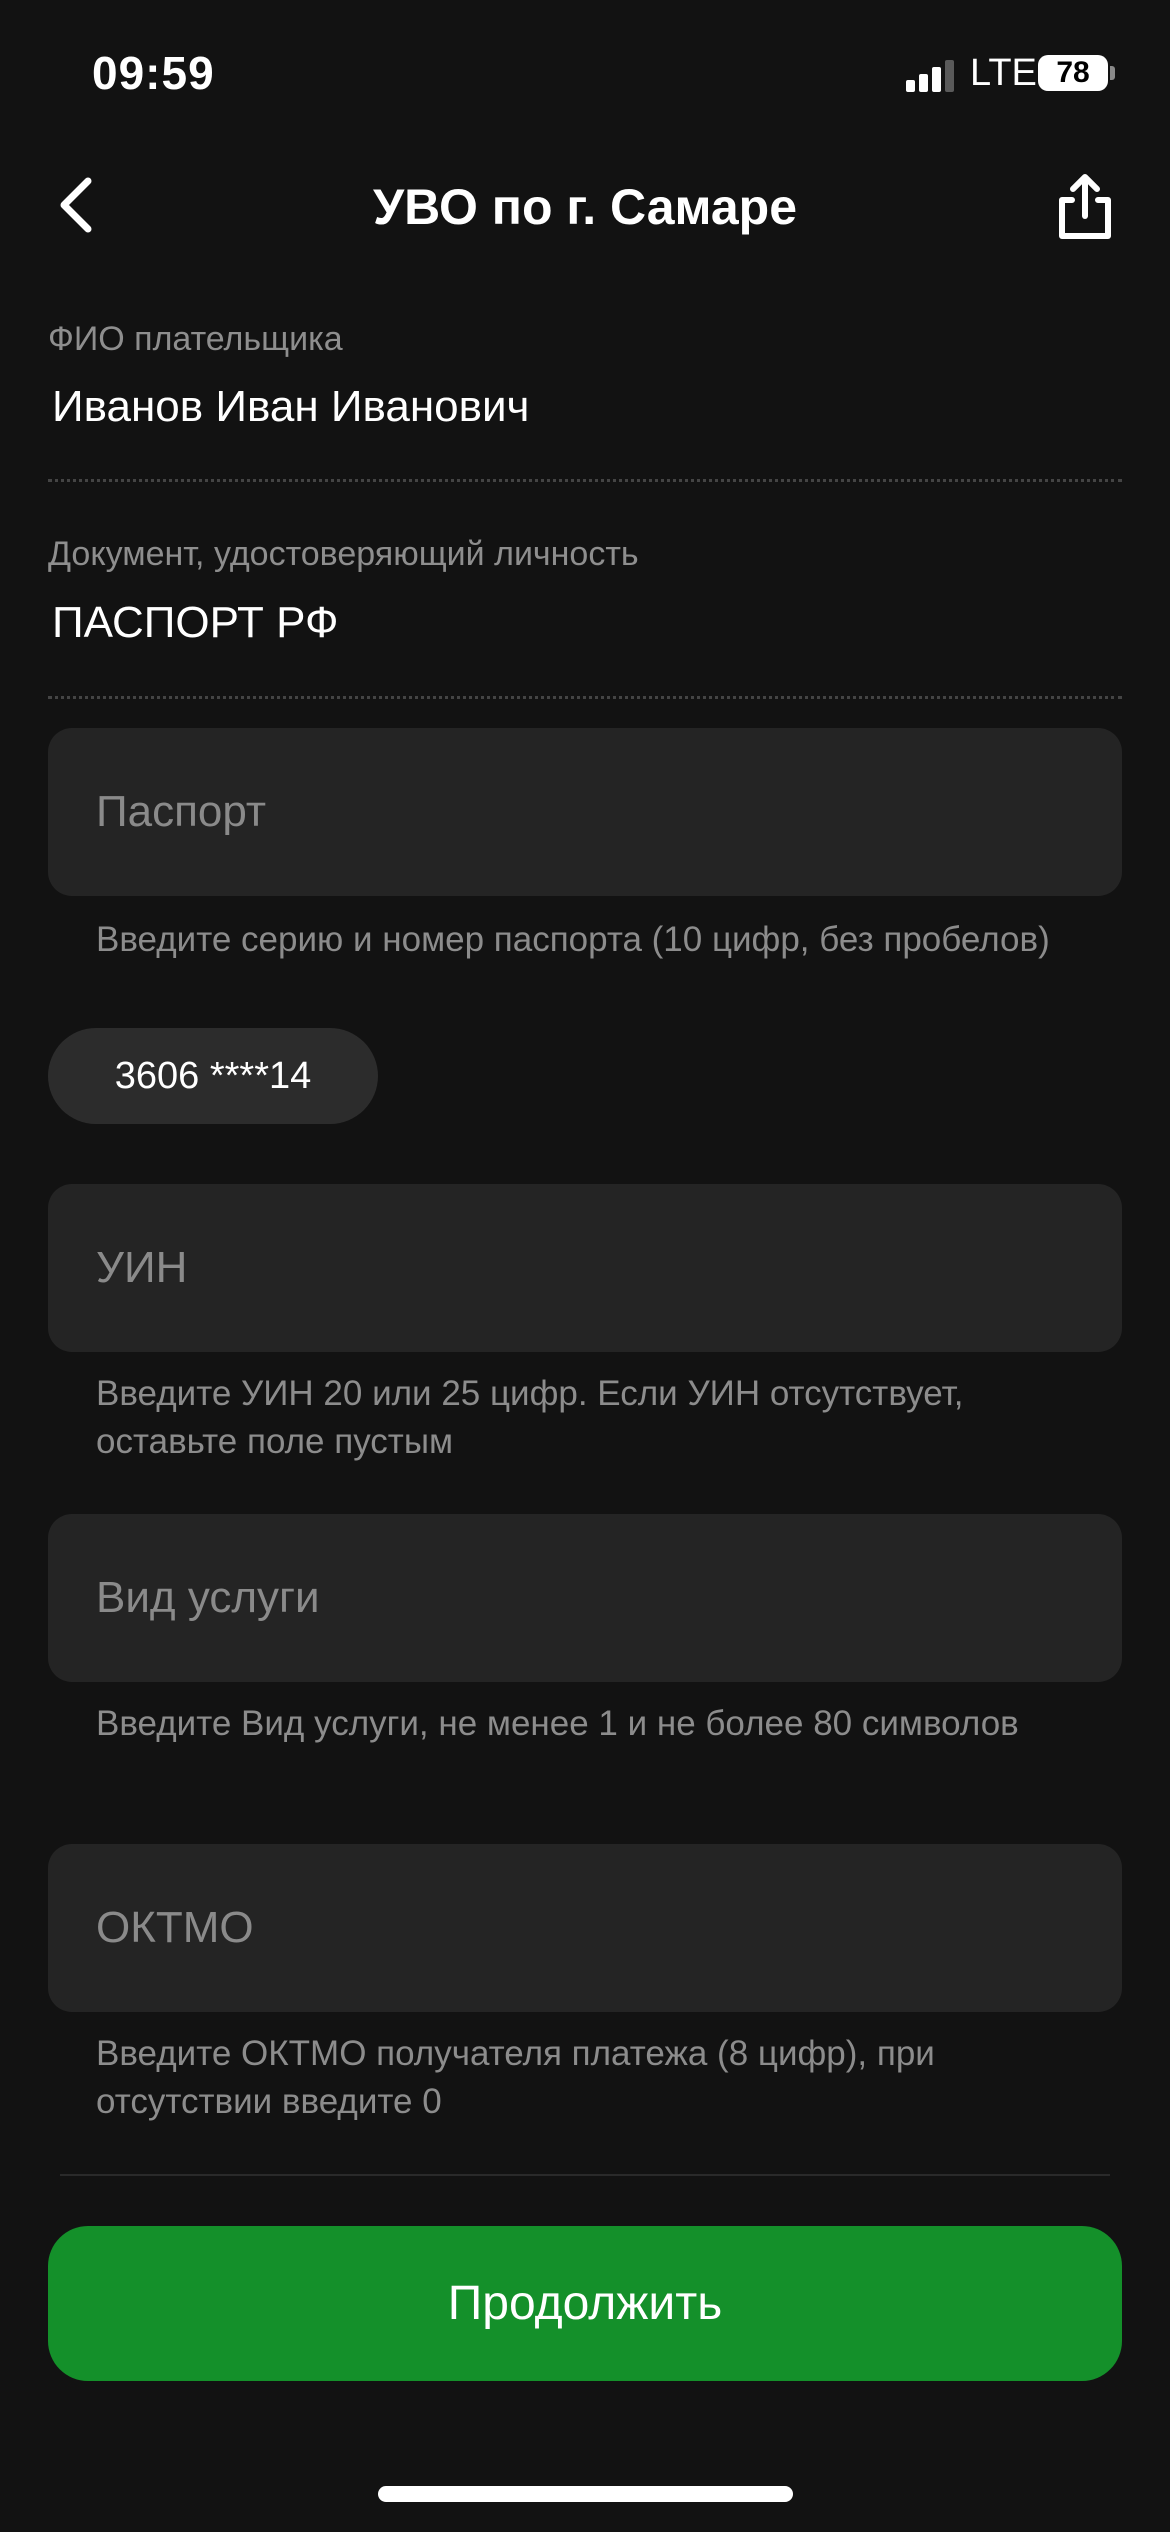  What do you see at coordinates (153, 73) in the screenshot?
I see `status-time: 09:59` at bounding box center [153, 73].